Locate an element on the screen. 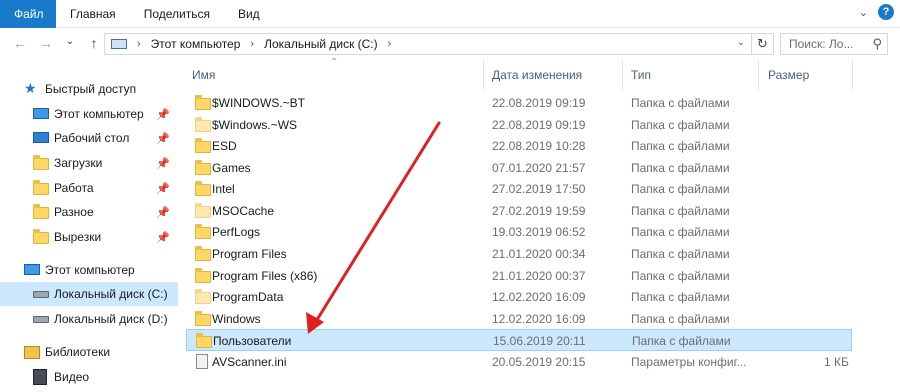 This screenshot has height=392, width=900. file-date: 27.02.2019 19:59 is located at coordinates (539, 211).